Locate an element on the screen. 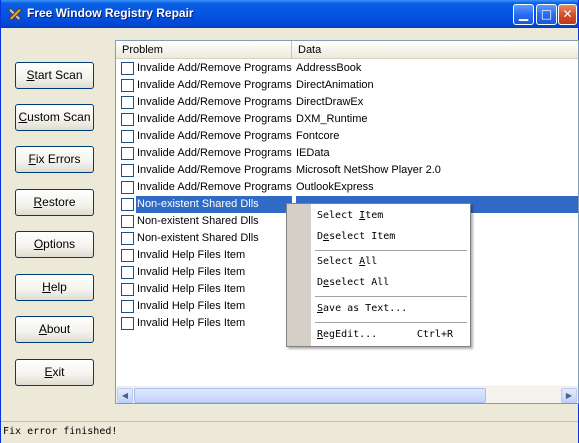 Image resolution: width=579 pixels, height=443 pixels. menu-item-regedit: RegEdit... Ctrl+R is located at coordinates (392, 335).